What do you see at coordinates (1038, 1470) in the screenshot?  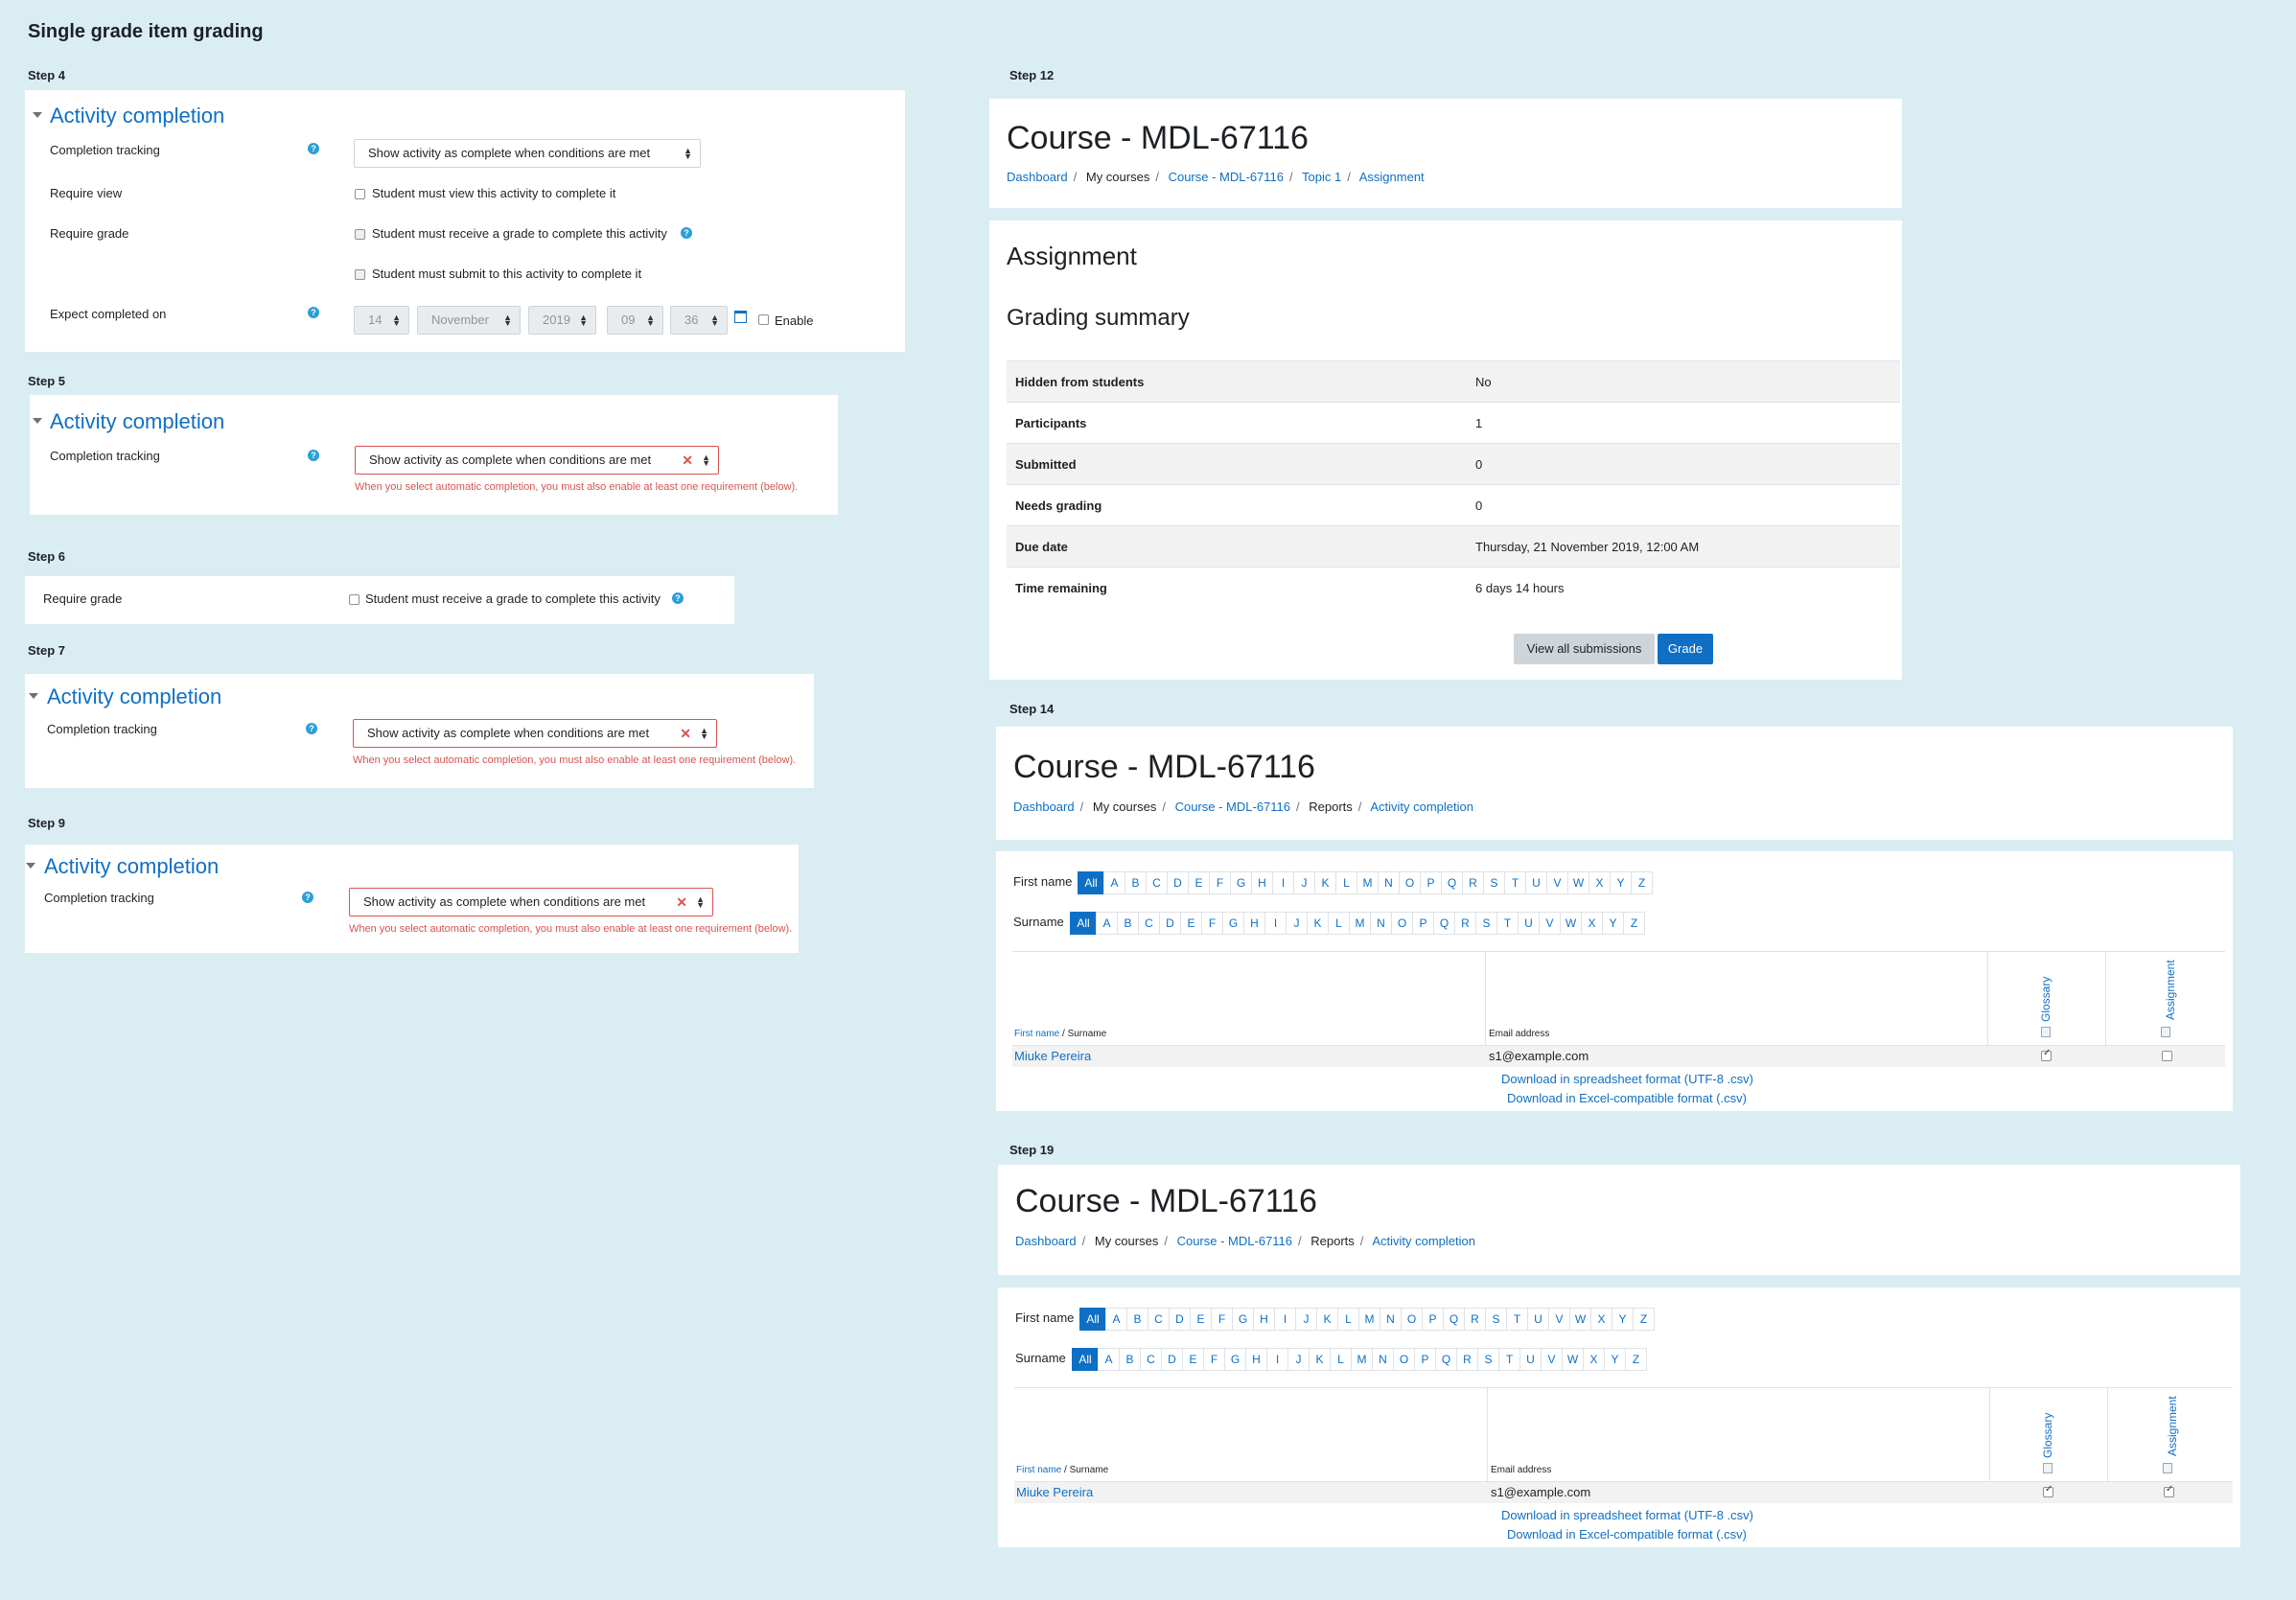 I see `sort-first-name-link: First name` at bounding box center [1038, 1470].